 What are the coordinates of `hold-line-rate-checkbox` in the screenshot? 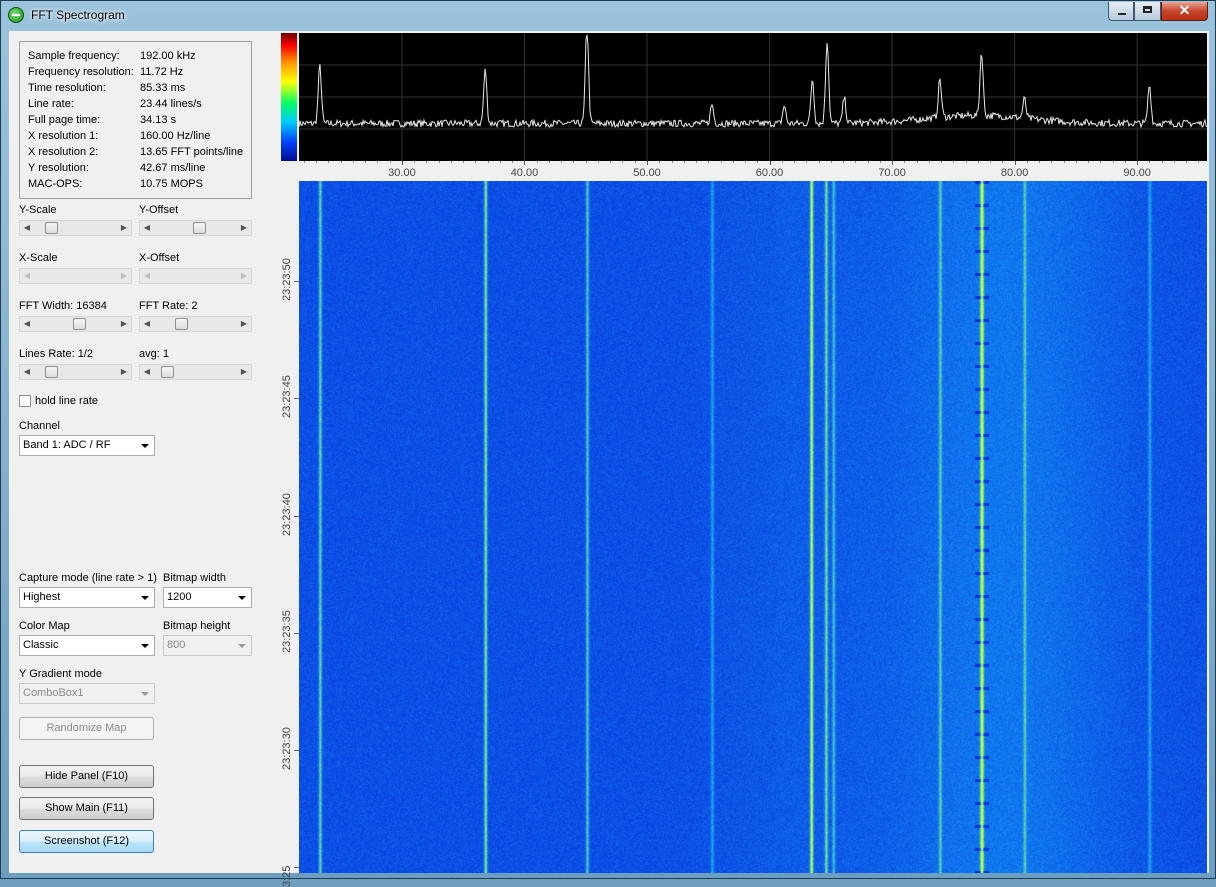 It's located at (25, 401).